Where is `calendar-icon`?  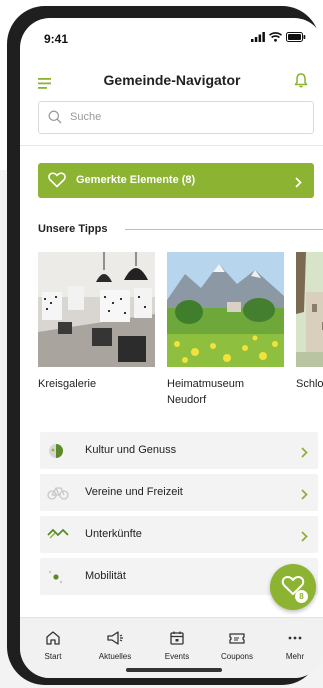 calendar-icon is located at coordinates (177, 638).